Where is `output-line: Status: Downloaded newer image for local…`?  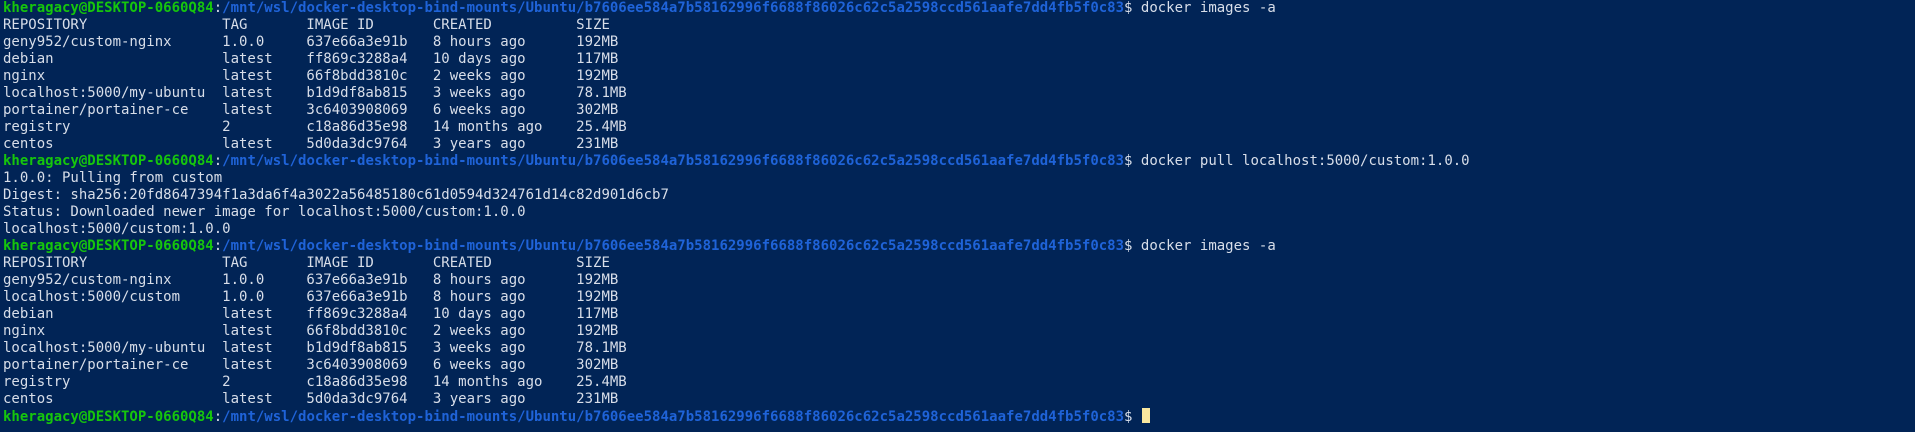 output-line: Status: Downloaded newer image for local… is located at coordinates (959, 212).